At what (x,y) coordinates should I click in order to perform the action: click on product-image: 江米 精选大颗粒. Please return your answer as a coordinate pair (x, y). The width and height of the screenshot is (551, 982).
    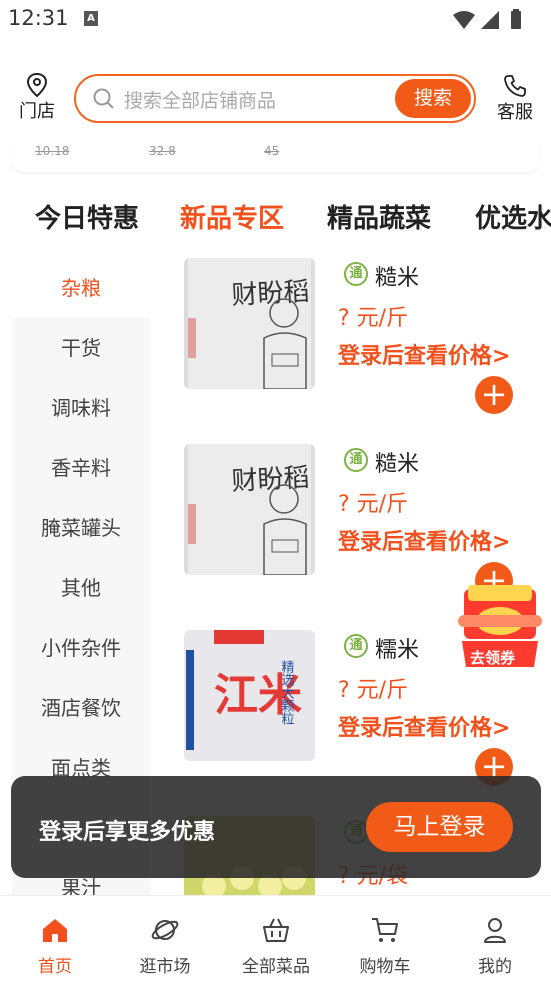
    Looking at the image, I should click on (249, 695).